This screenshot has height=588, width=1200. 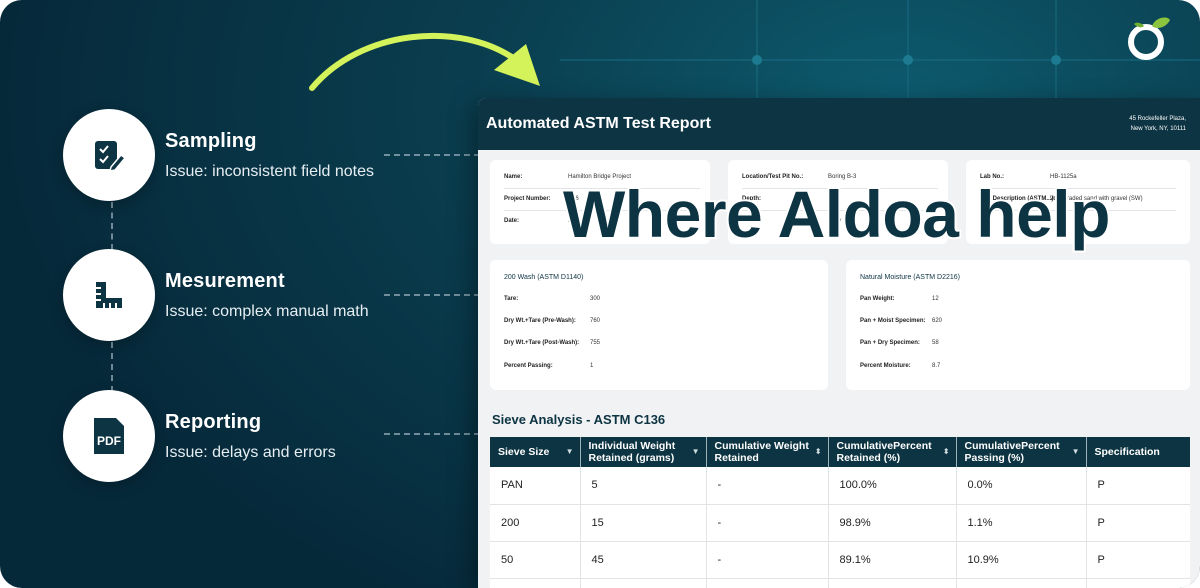 What do you see at coordinates (910, 277) in the screenshot?
I see `card-title: Natural Moisture (ASTM D2216)` at bounding box center [910, 277].